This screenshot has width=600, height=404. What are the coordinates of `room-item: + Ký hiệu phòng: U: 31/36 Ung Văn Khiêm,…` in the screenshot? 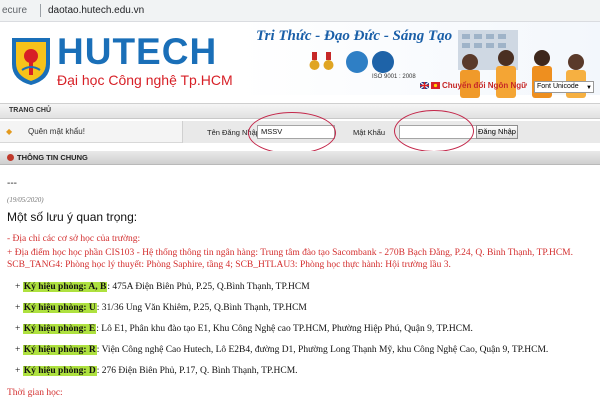 It's located at (161, 308).